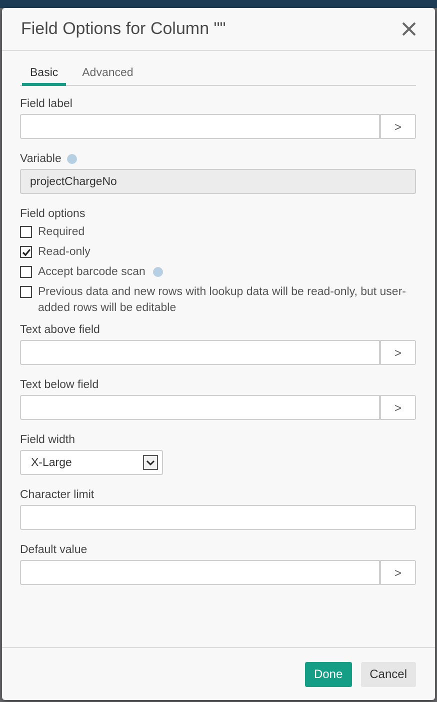 This screenshot has width=437, height=702. Describe the element at coordinates (44, 74) in the screenshot. I see `tab: Basic` at that location.